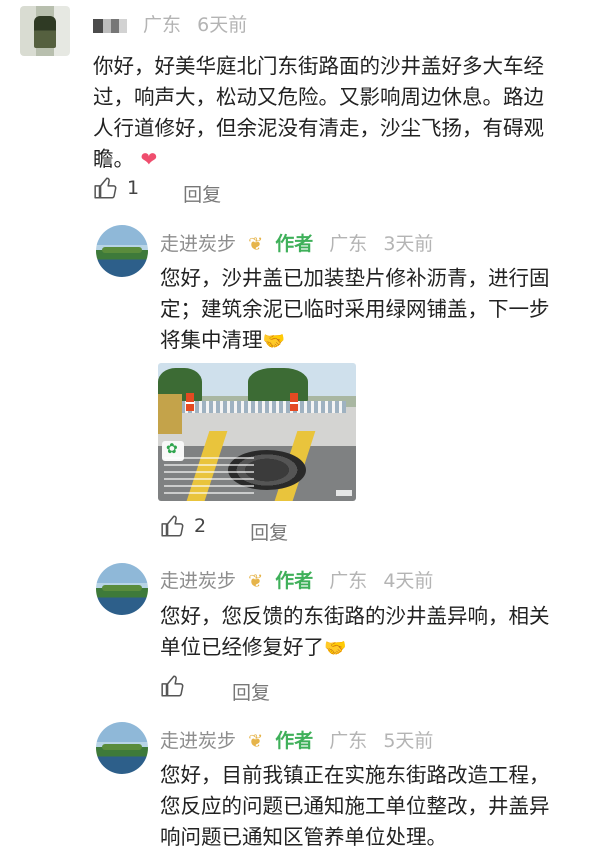 The image size is (600, 863). Describe the element at coordinates (408, 581) in the screenshot. I see `comment-time: 4天前` at that location.